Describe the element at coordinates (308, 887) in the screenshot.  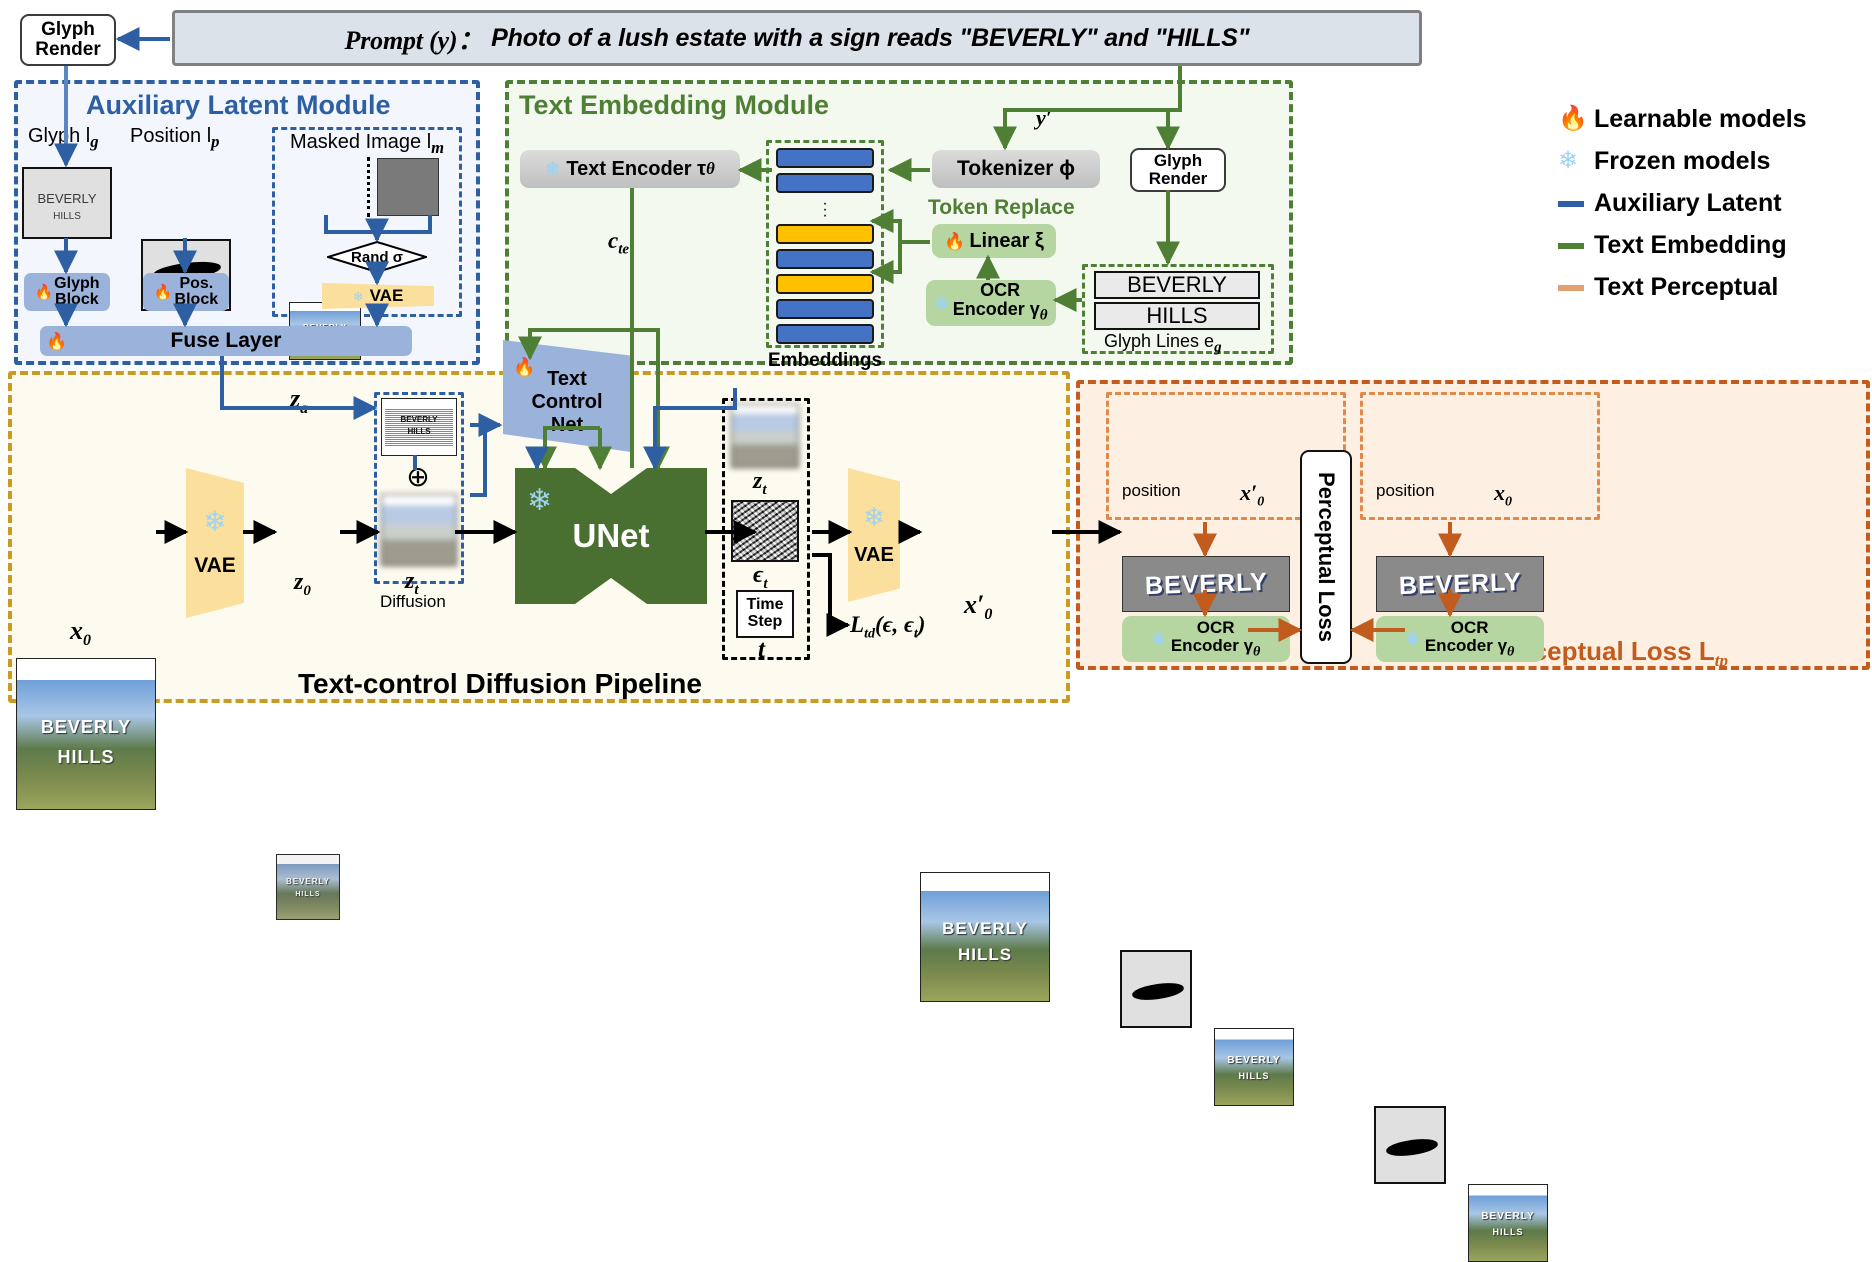
I see `z0-image: BEVERLY HILLS` at that location.